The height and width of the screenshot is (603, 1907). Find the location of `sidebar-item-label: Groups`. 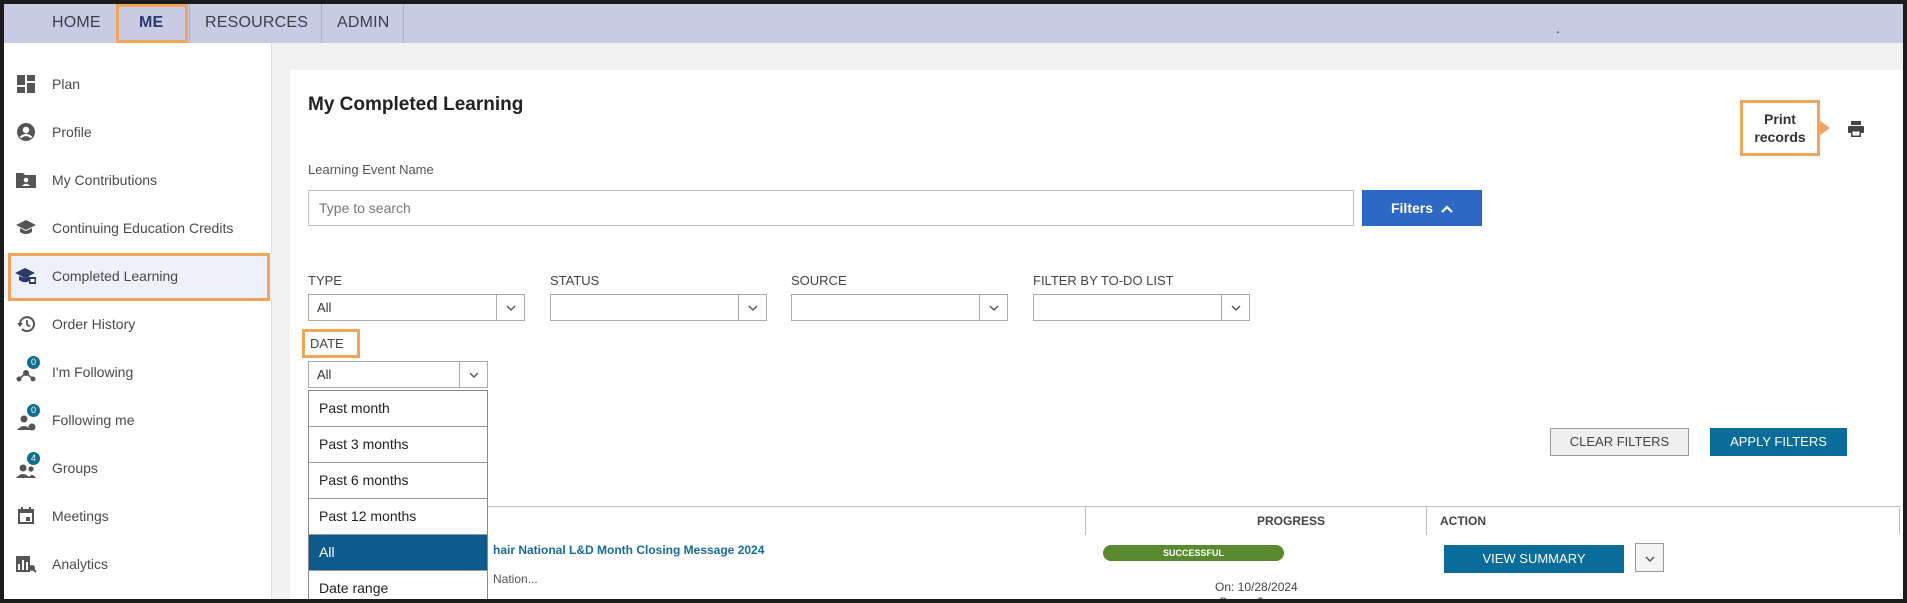

sidebar-item-label: Groups is located at coordinates (75, 468).